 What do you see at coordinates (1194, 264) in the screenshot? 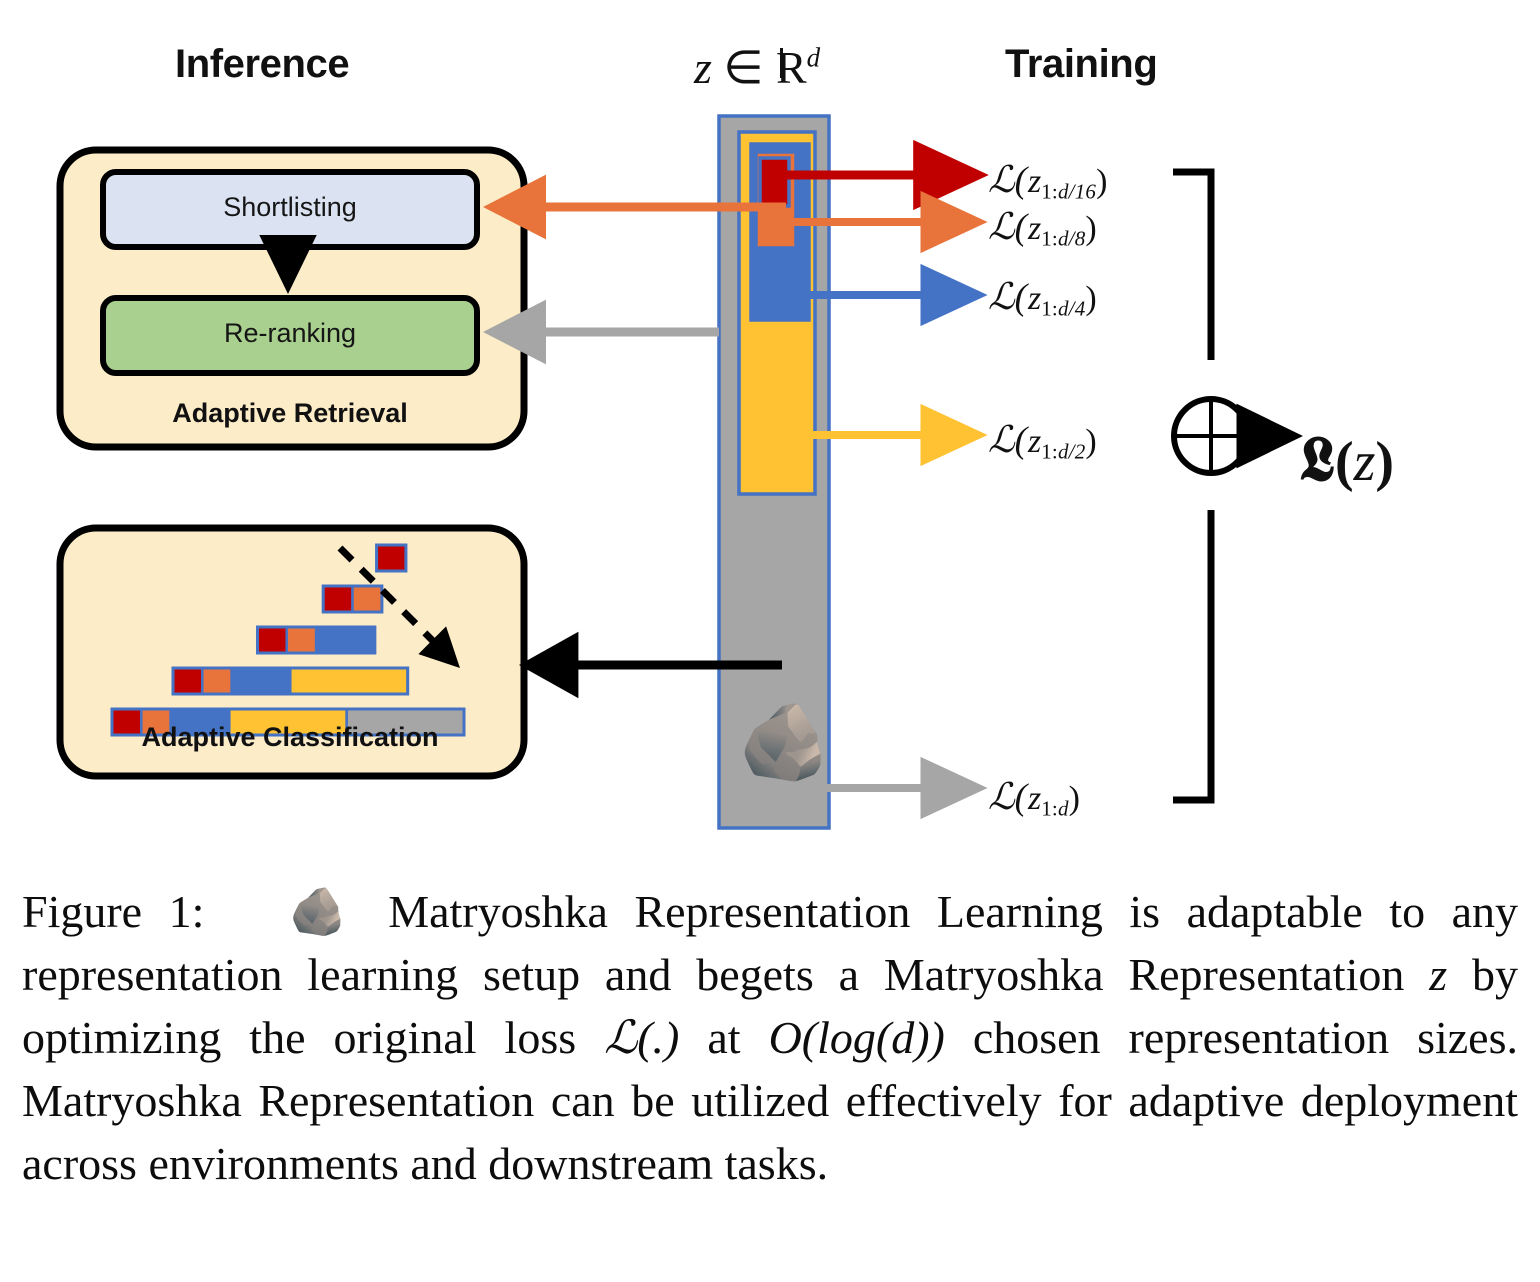
I see `bracket-top` at bounding box center [1194, 264].